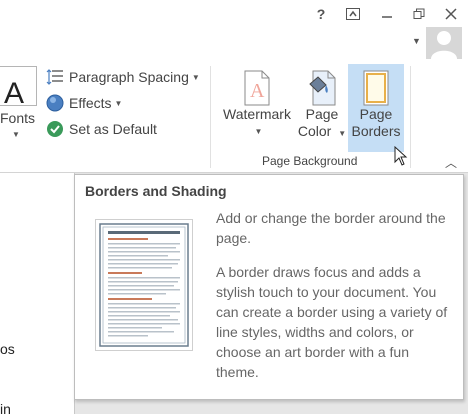 This screenshot has height=417, width=468. I want to click on paragraph-spacing-button: Paragraph Spacing ▼, so click(123, 77).